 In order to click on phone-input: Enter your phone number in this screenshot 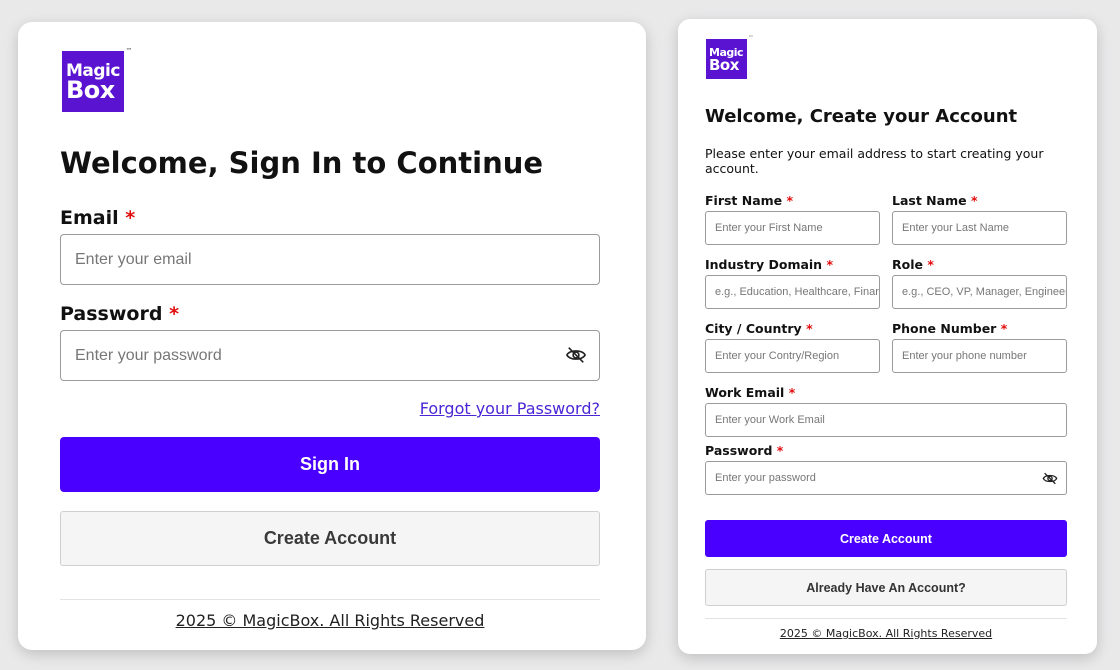, I will do `click(979, 356)`.